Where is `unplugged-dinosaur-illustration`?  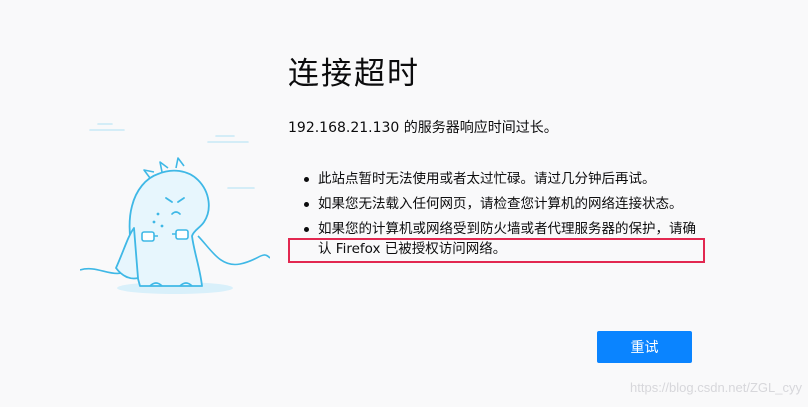 unplugged-dinosaur-illustration is located at coordinates (175, 208).